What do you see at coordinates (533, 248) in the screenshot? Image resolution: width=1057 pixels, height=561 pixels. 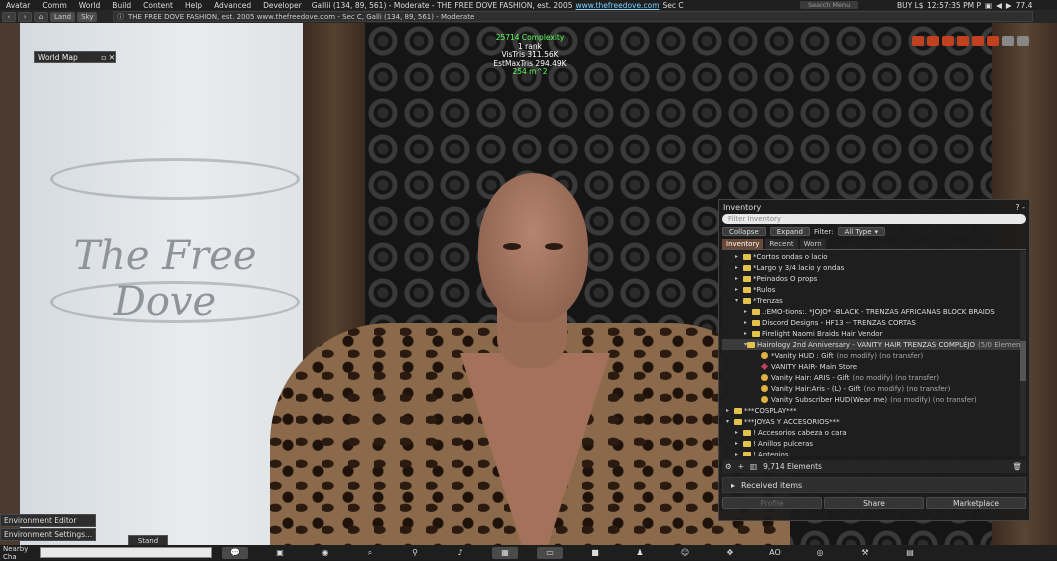 I see `avatar-head` at bounding box center [533, 248].